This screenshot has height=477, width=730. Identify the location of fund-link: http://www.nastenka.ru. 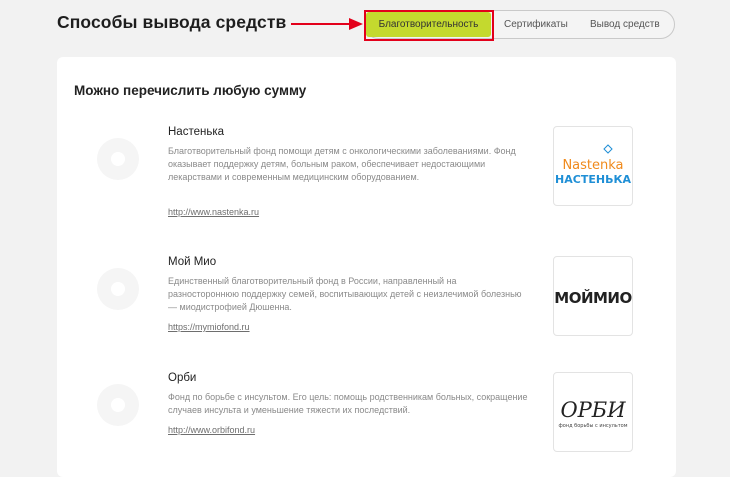
(213, 212).